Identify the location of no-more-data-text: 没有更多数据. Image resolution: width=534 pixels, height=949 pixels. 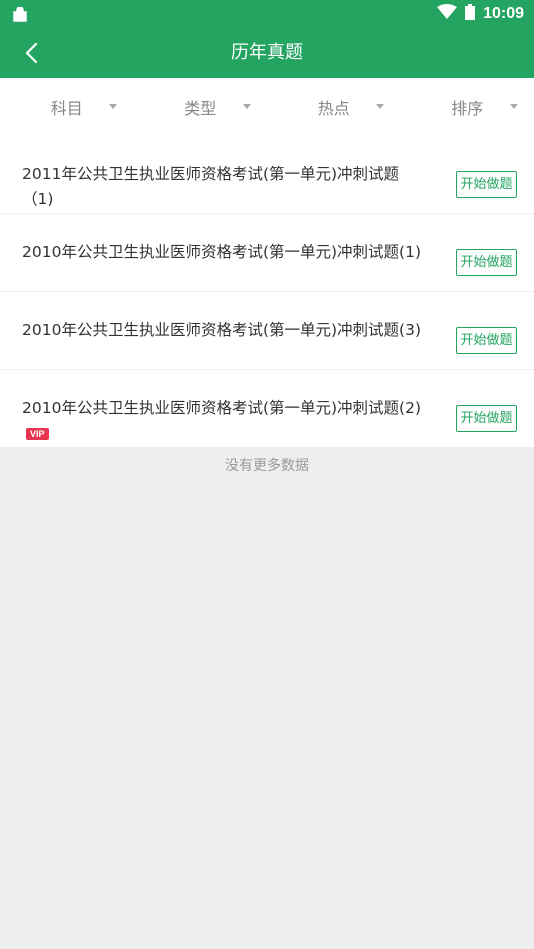
(267, 466).